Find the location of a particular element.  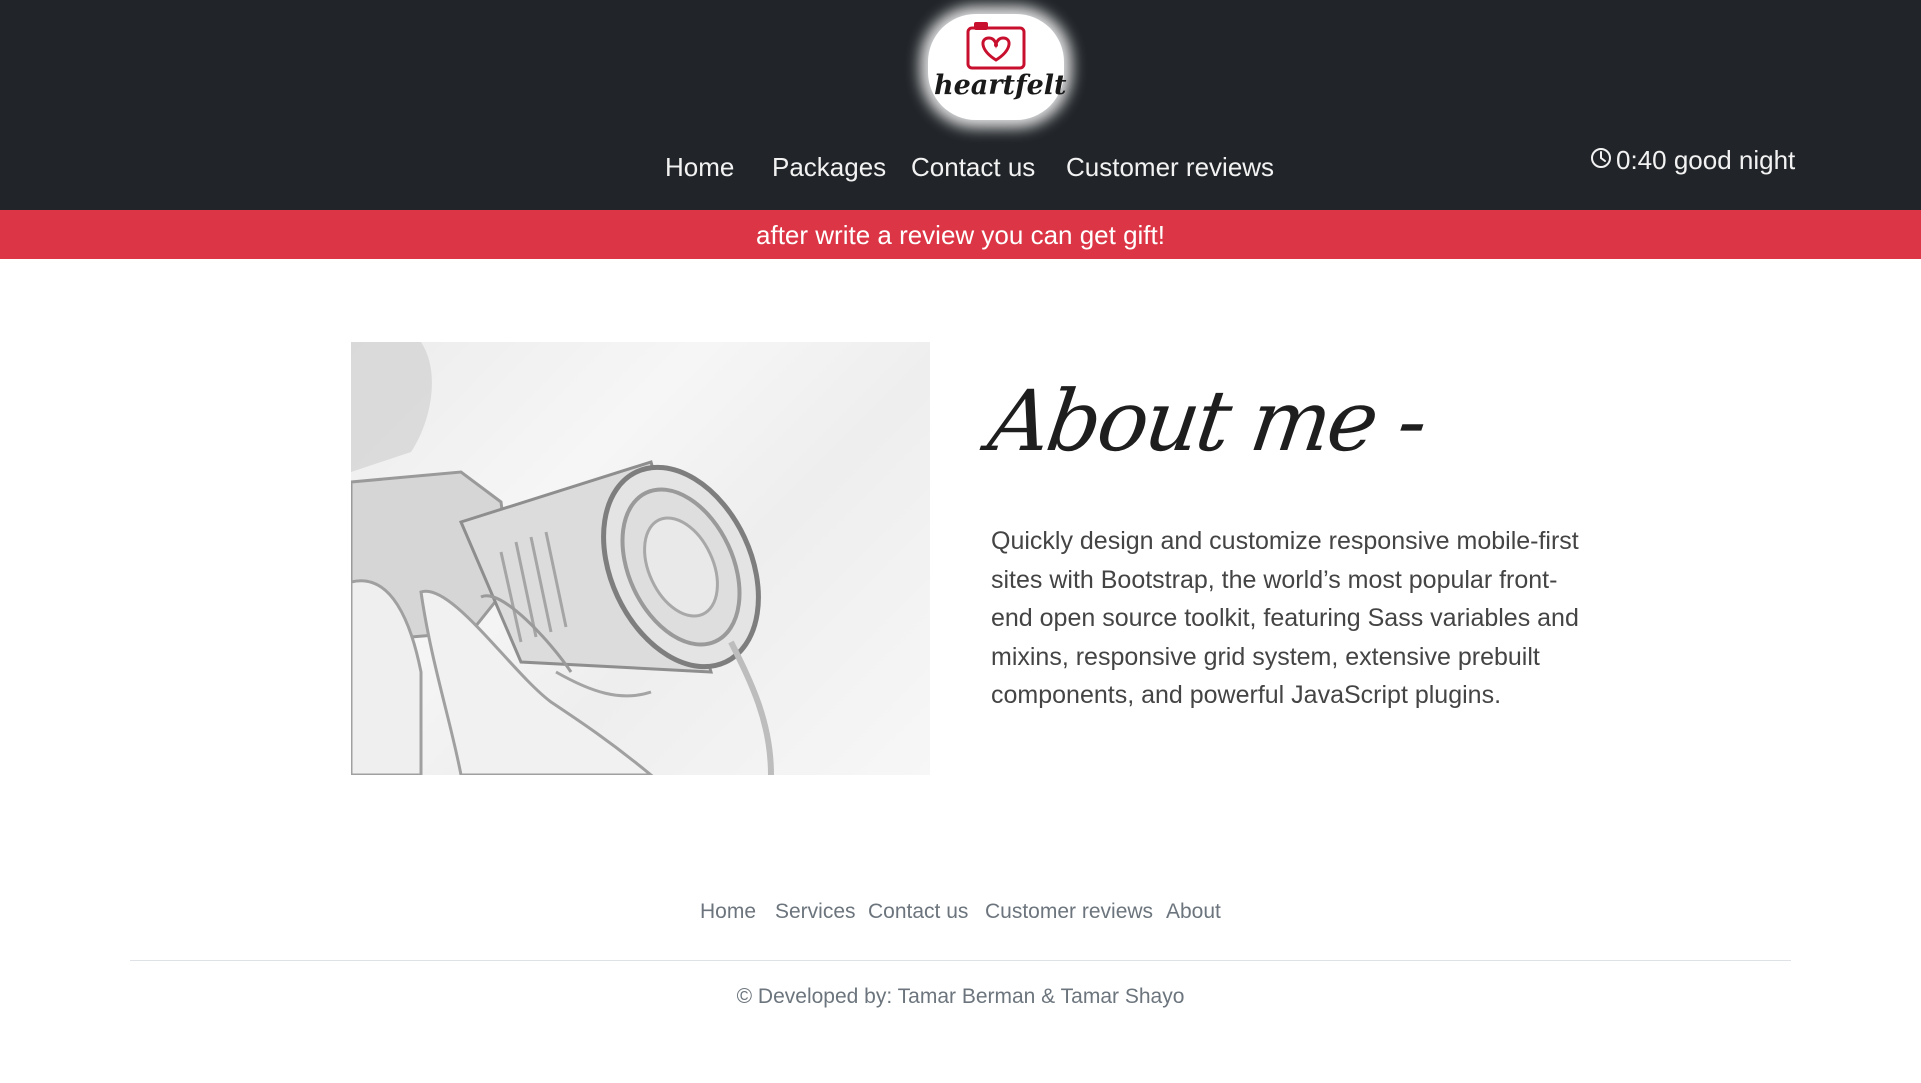

promo-banner: after write a review you can get gift! is located at coordinates (960, 234).